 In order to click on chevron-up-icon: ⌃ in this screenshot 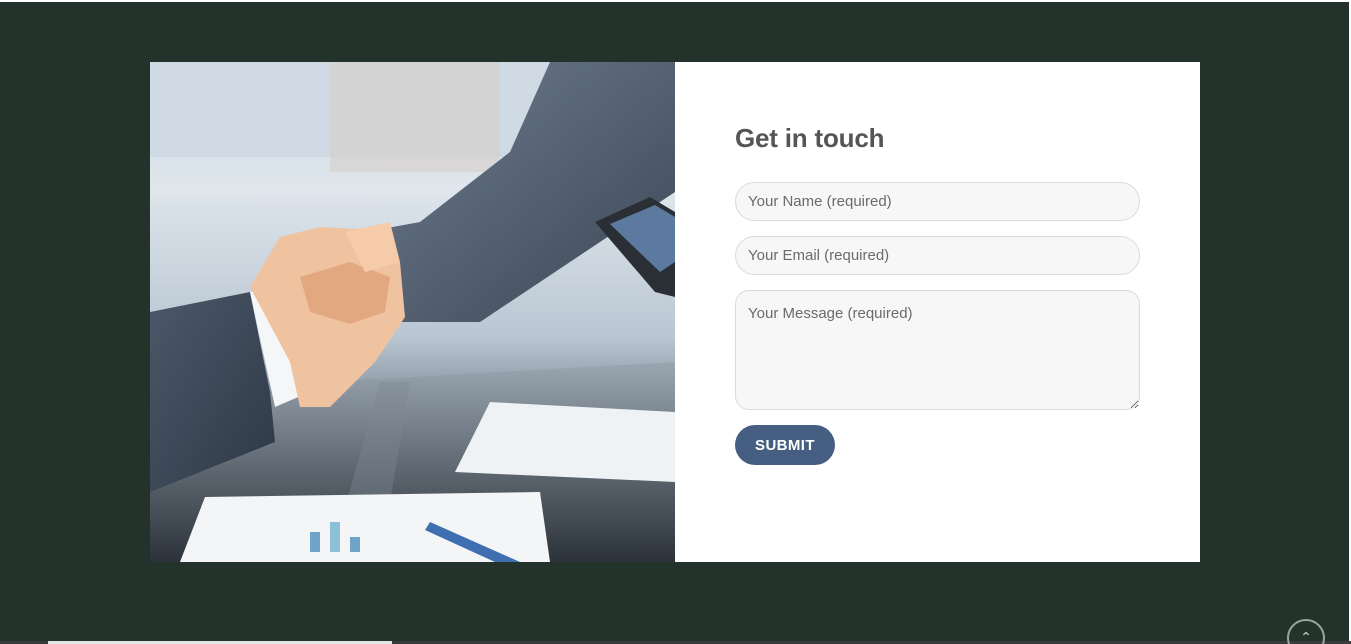, I will do `click(1306, 636)`.